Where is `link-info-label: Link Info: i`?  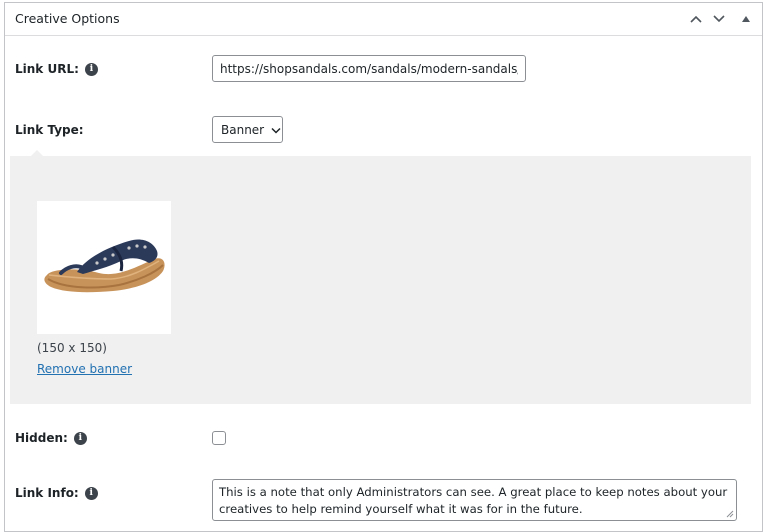 link-info-label: Link Info: i is located at coordinates (56, 493).